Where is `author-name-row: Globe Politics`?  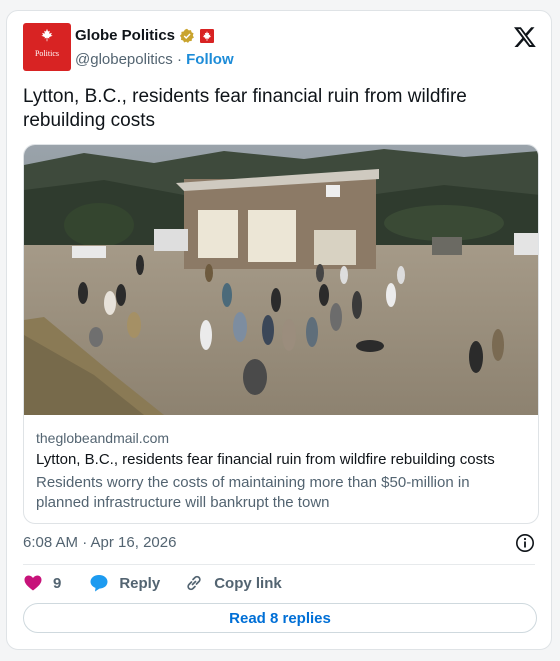 author-name-row: Globe Politics is located at coordinates (145, 35).